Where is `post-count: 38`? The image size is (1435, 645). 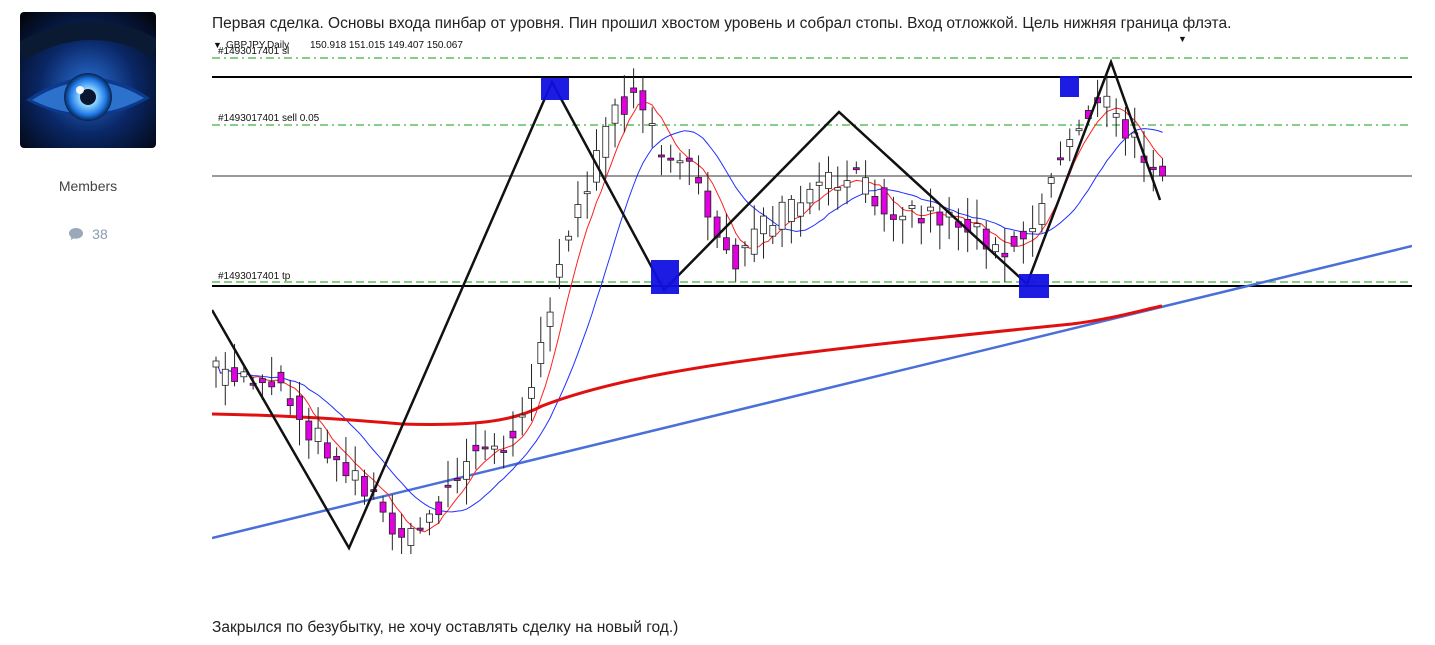
post-count: 38 is located at coordinates (88, 234).